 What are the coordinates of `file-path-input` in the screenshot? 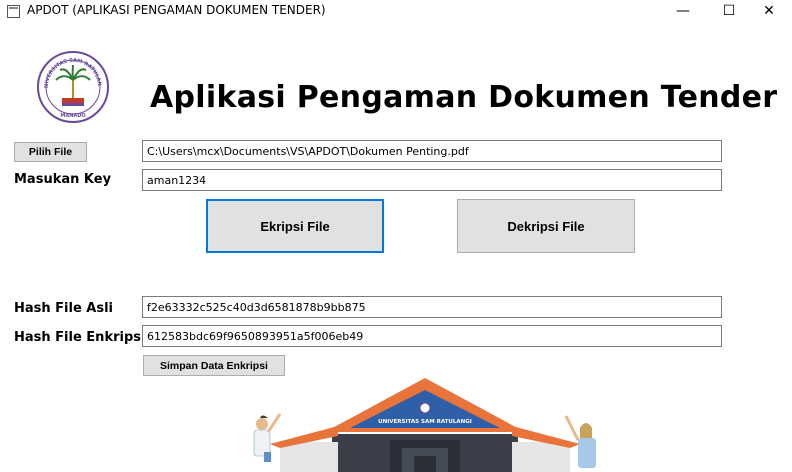 It's located at (432, 151).